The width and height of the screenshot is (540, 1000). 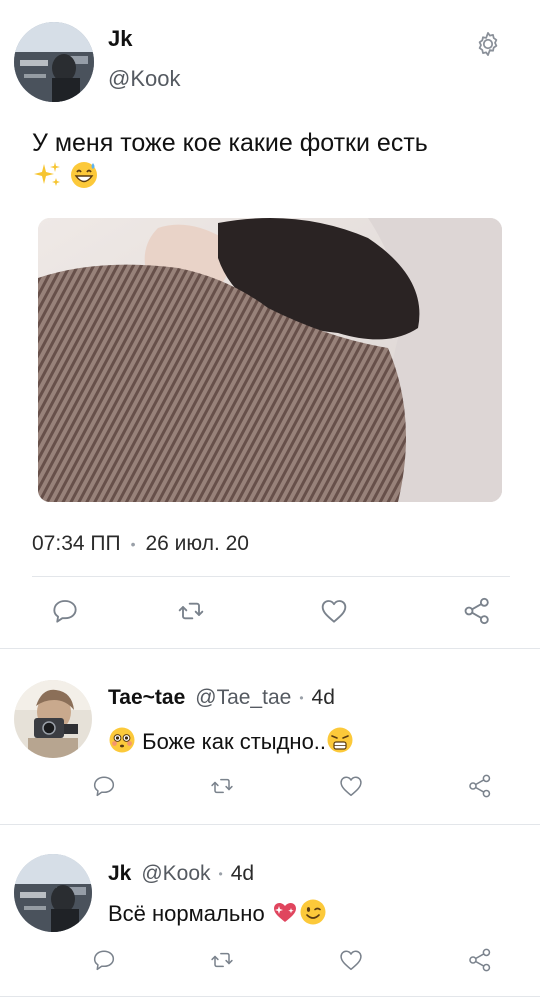 I want to click on tweet-timestamp: 07:34 ПП • 26 июл. 20, so click(x=140, y=544).